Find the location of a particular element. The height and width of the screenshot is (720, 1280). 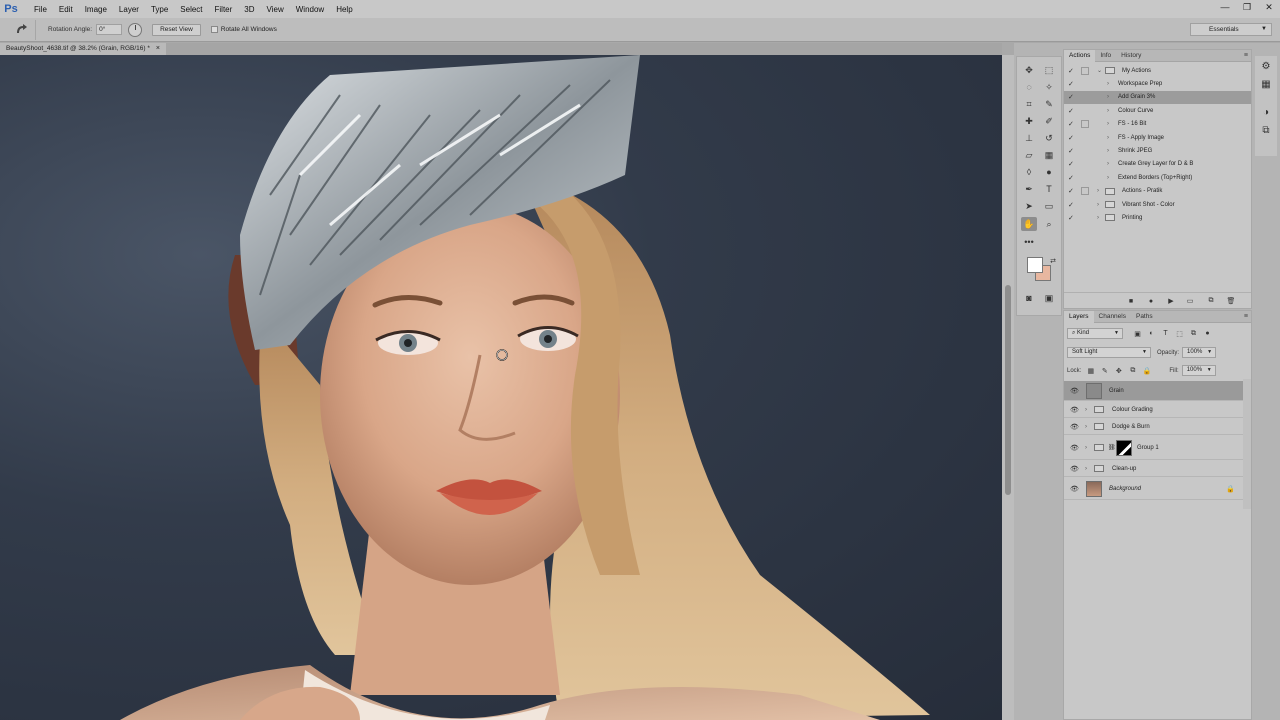

scrollbar-thumb is located at coordinates (1008, 390).